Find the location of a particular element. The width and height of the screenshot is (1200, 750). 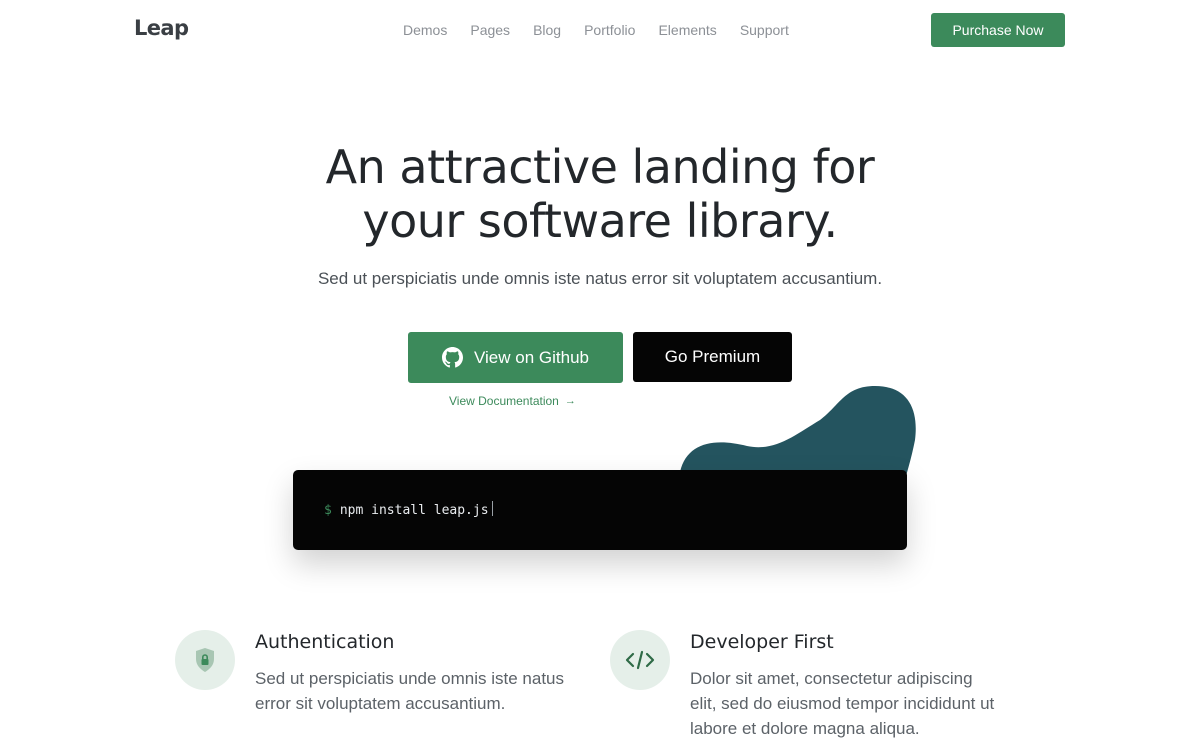

nav-link-blog: Blog is located at coordinates (547, 30).